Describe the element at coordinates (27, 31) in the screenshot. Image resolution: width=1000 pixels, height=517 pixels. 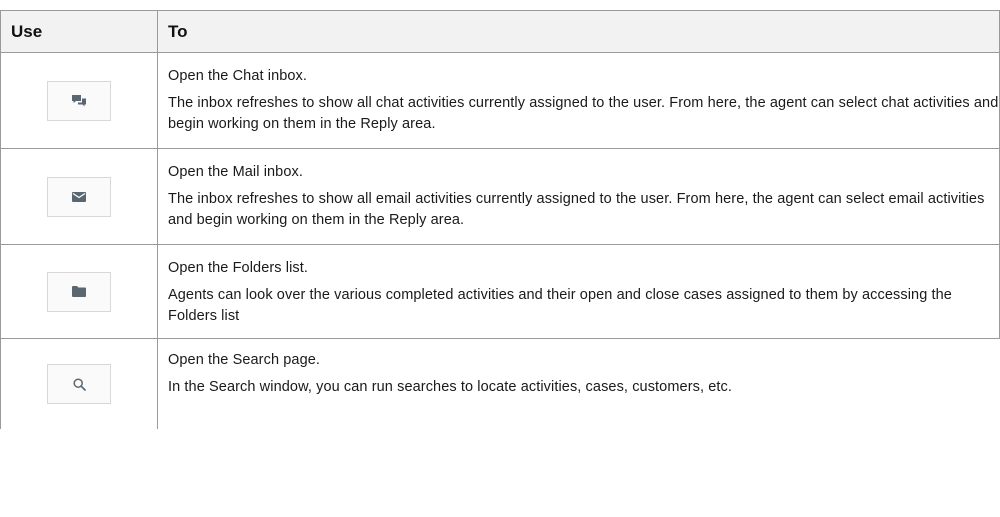
I see `header-use-label: Use` at that location.